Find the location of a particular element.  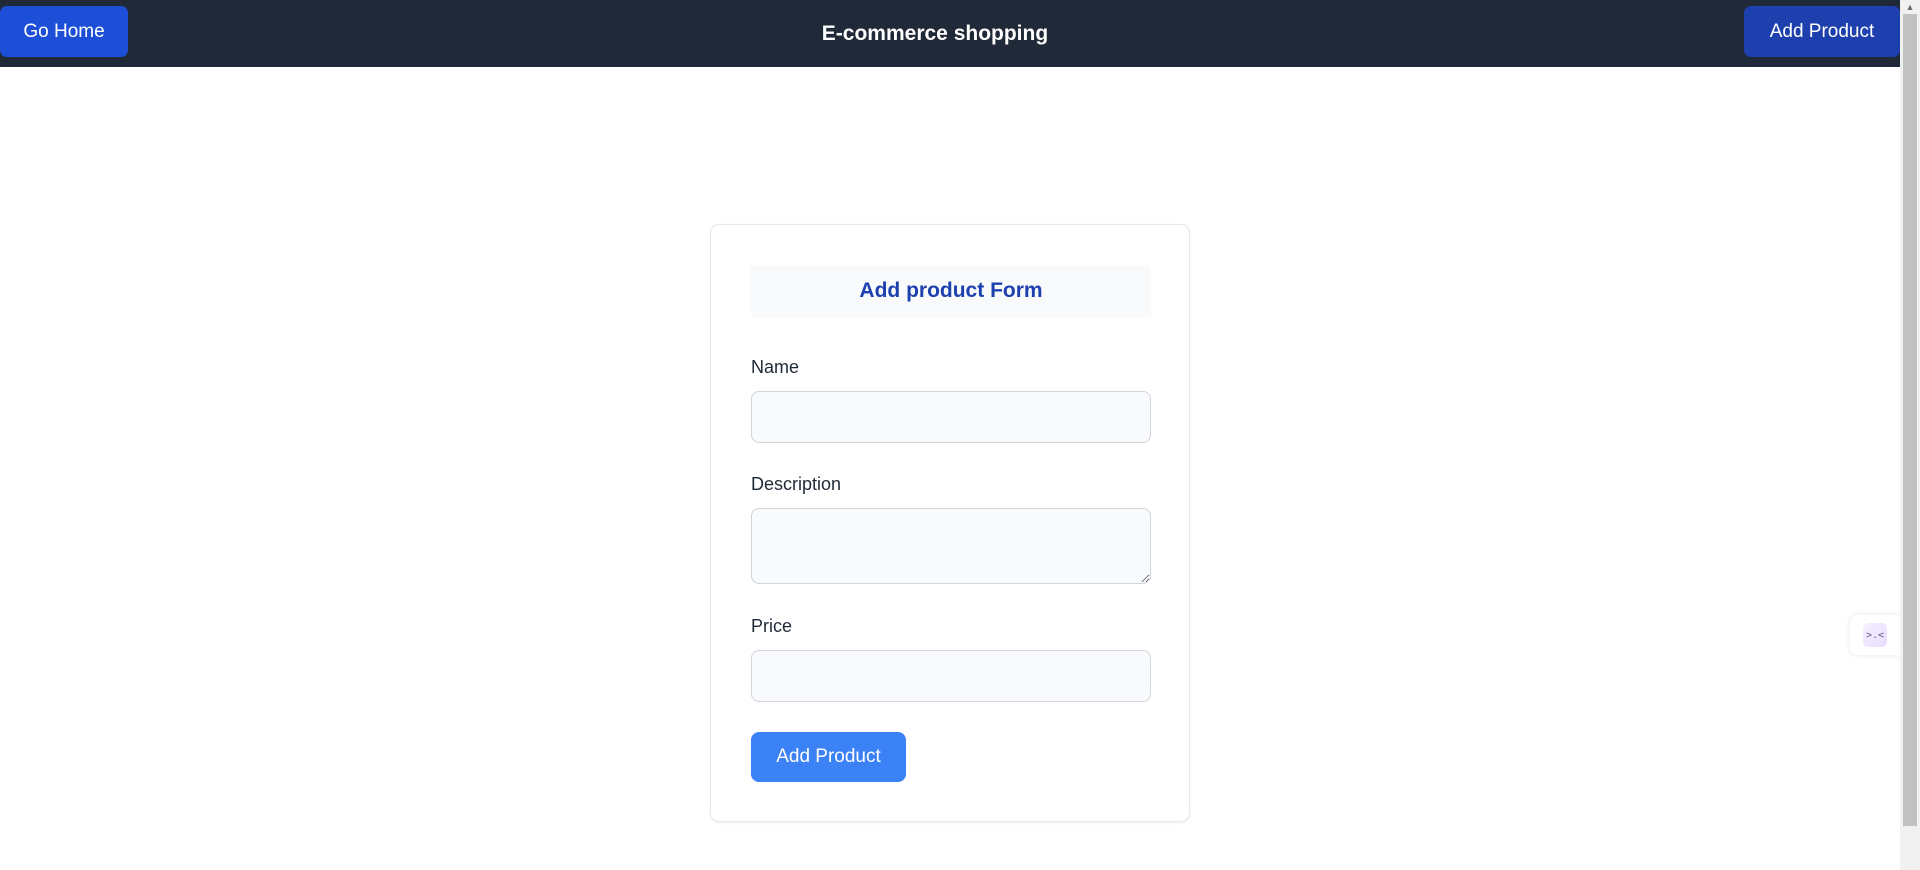

assistant-face-icon: >.< is located at coordinates (1875, 635).